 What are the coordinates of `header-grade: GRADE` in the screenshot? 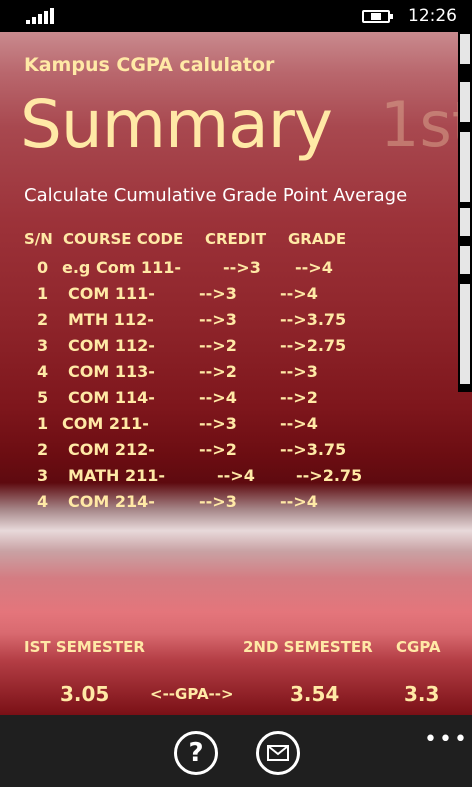 It's located at (317, 239).